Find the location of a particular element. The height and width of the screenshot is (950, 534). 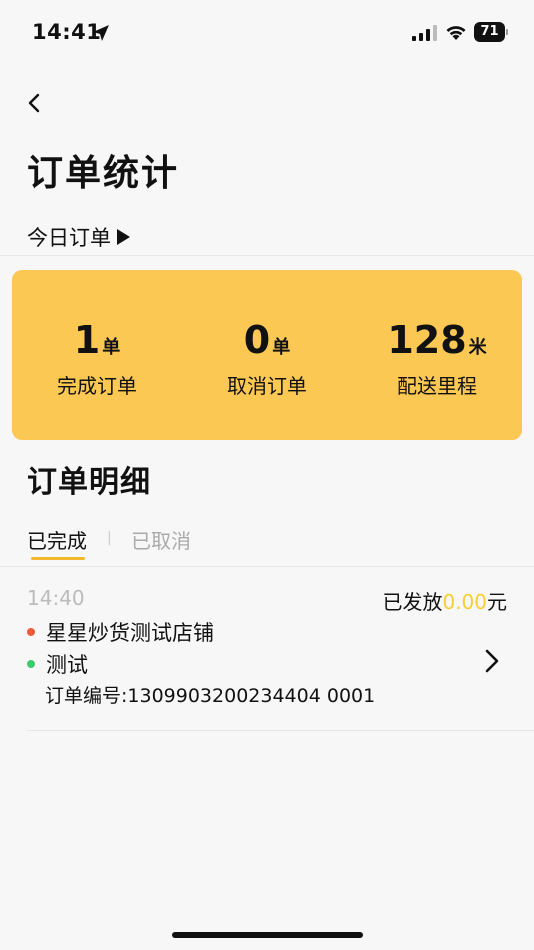

chevron-right-icon is located at coordinates (492, 661).